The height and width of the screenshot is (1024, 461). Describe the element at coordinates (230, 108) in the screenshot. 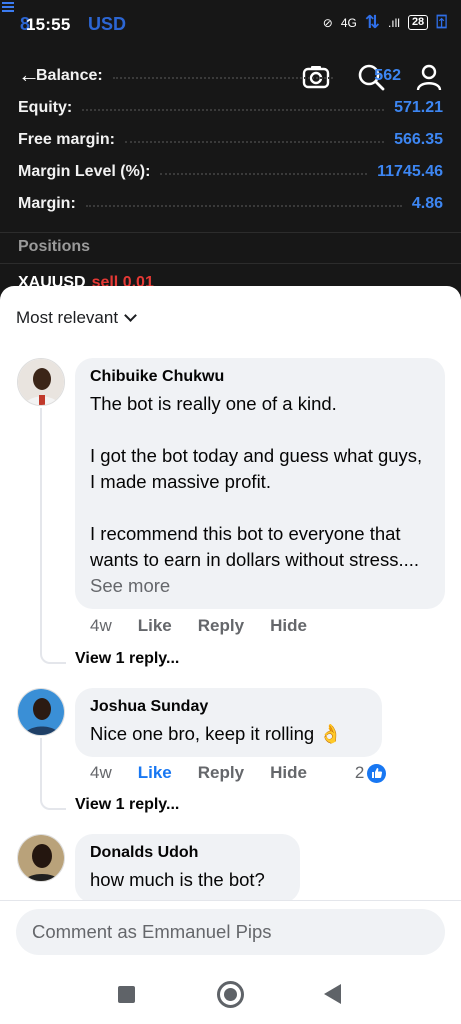

I see `equity-row: Equity: 571.21` at that location.